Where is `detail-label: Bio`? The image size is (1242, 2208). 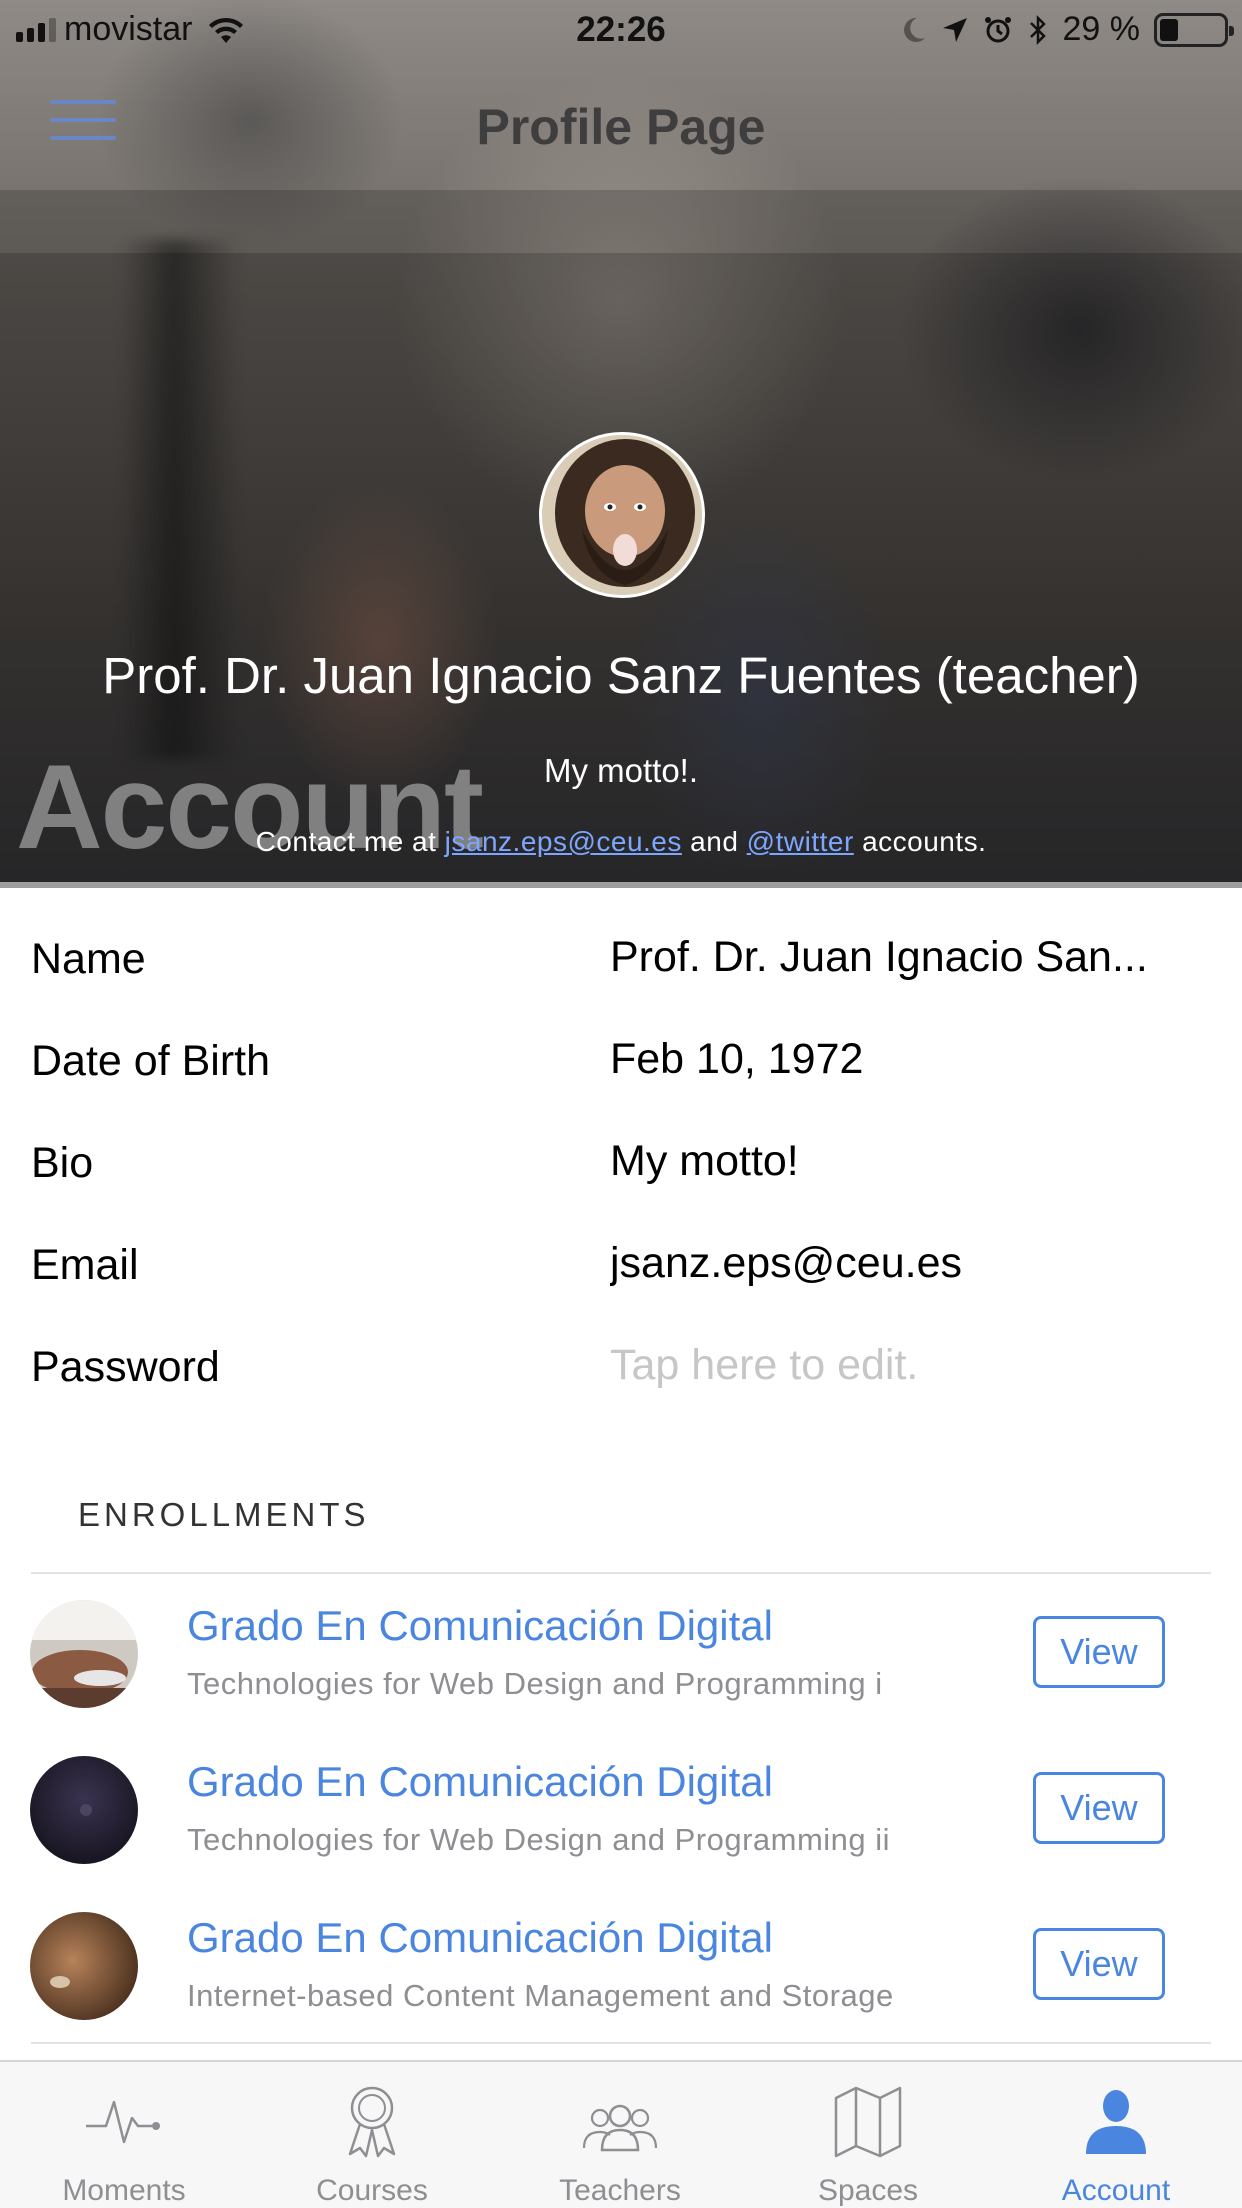
detail-label: Bio is located at coordinates (62, 1163).